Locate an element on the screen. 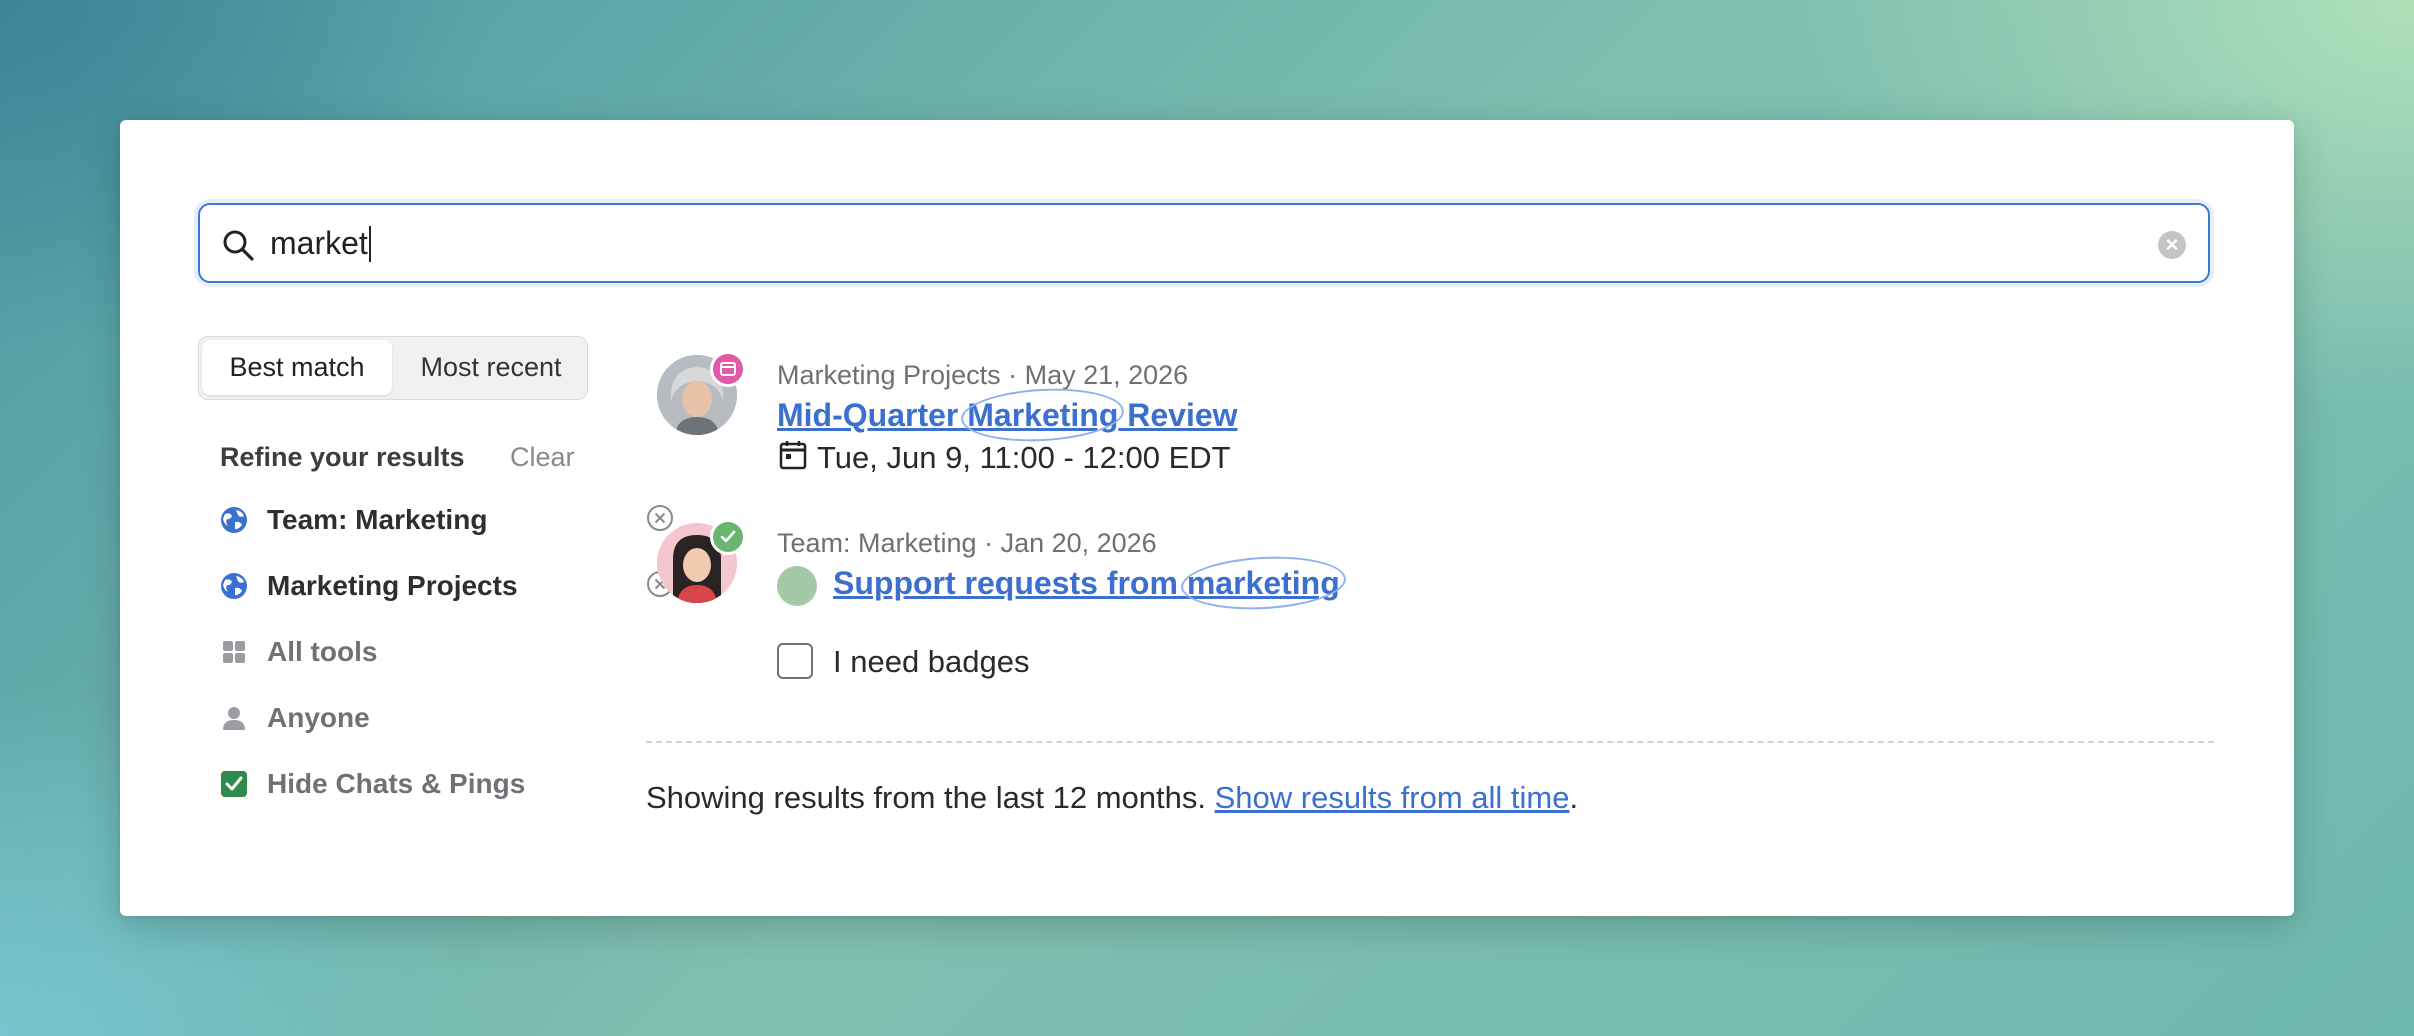  check-badge-icon is located at coordinates (728, 537).